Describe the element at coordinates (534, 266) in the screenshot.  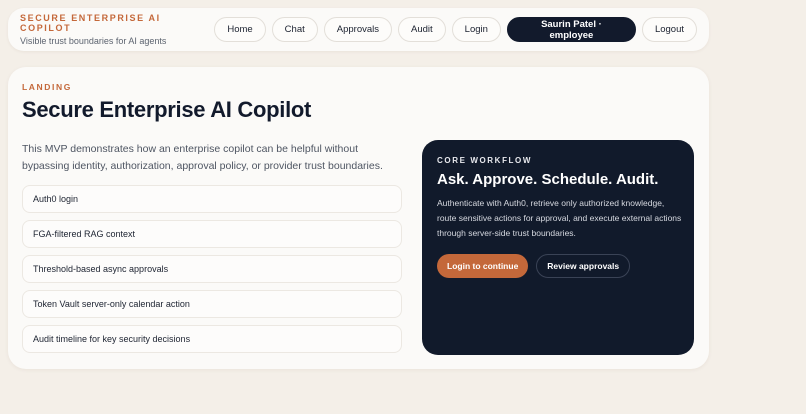
I see `workflow-actions: Login to continue Review approvals` at that location.